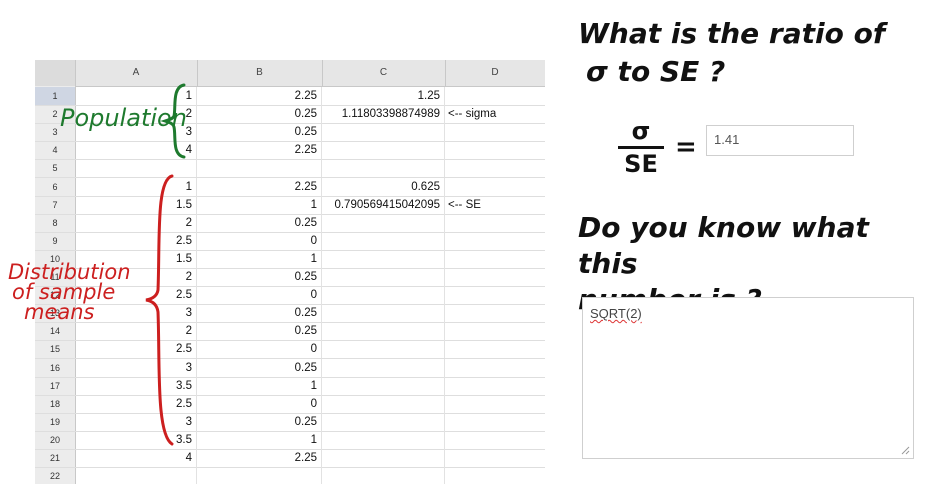 This screenshot has width=936, height=494. I want to click on sheet-row: 4 4 2.25, so click(290, 151).